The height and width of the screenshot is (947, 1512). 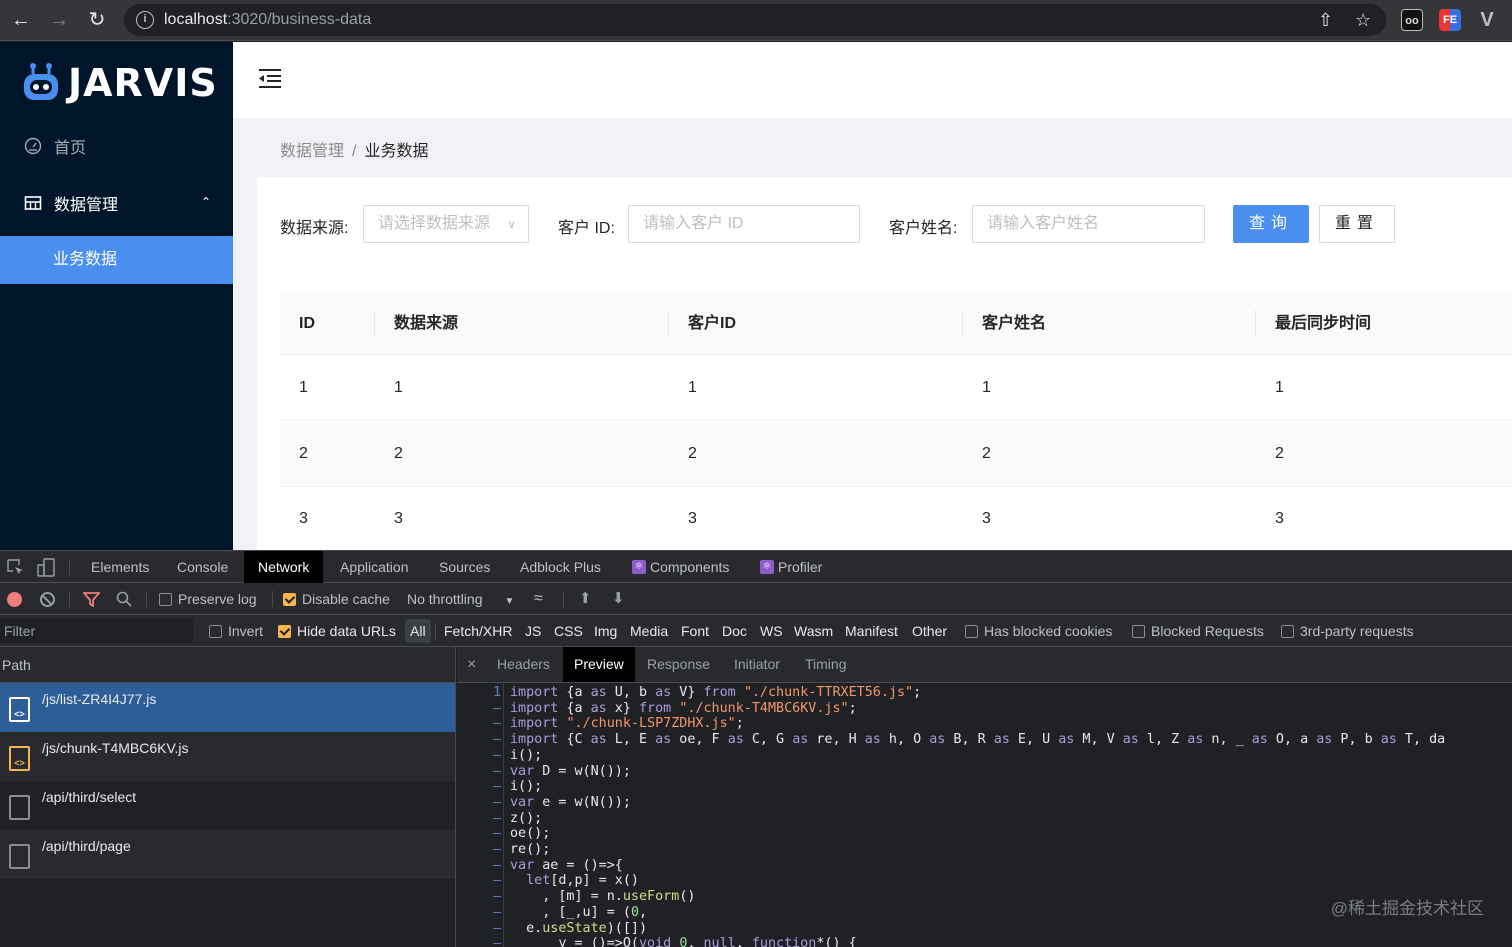 I want to click on has-blocked-cookies-checkbox: Has blocked cookies, so click(x=1038, y=631).